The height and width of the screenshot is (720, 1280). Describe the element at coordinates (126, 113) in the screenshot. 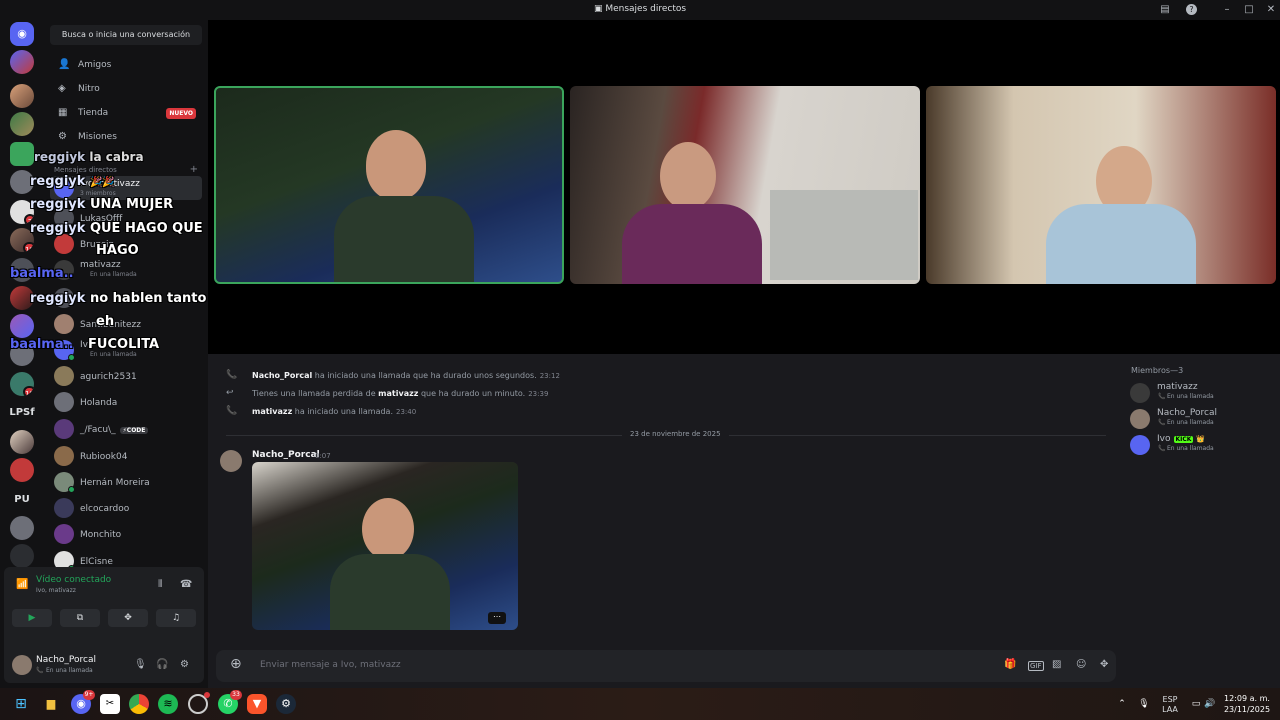

I see `nav-shop: ▦ Tienda NUEVO` at that location.